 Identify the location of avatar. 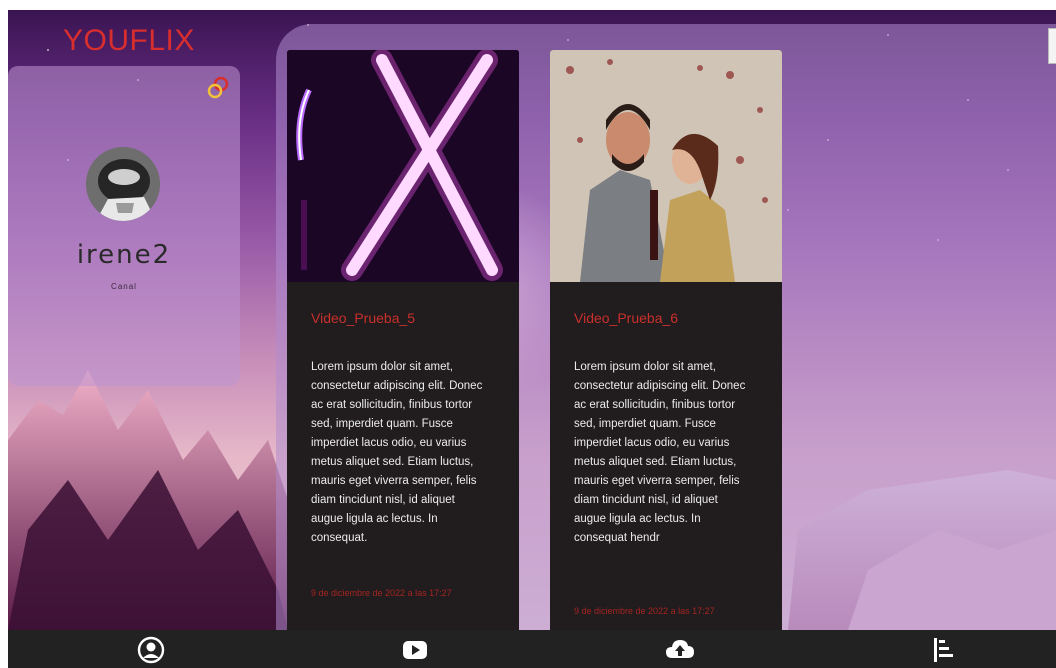
(123, 184).